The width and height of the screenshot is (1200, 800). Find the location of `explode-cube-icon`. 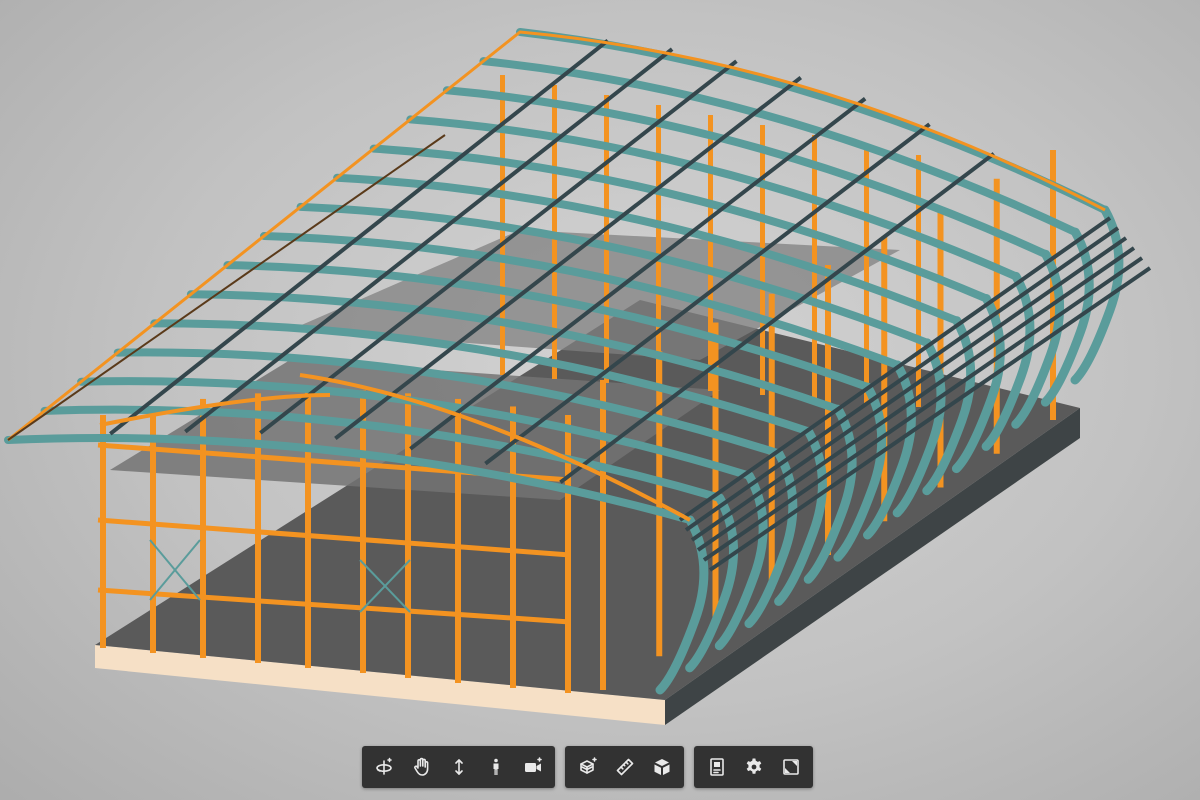

explode-cube-icon is located at coordinates (661, 767).